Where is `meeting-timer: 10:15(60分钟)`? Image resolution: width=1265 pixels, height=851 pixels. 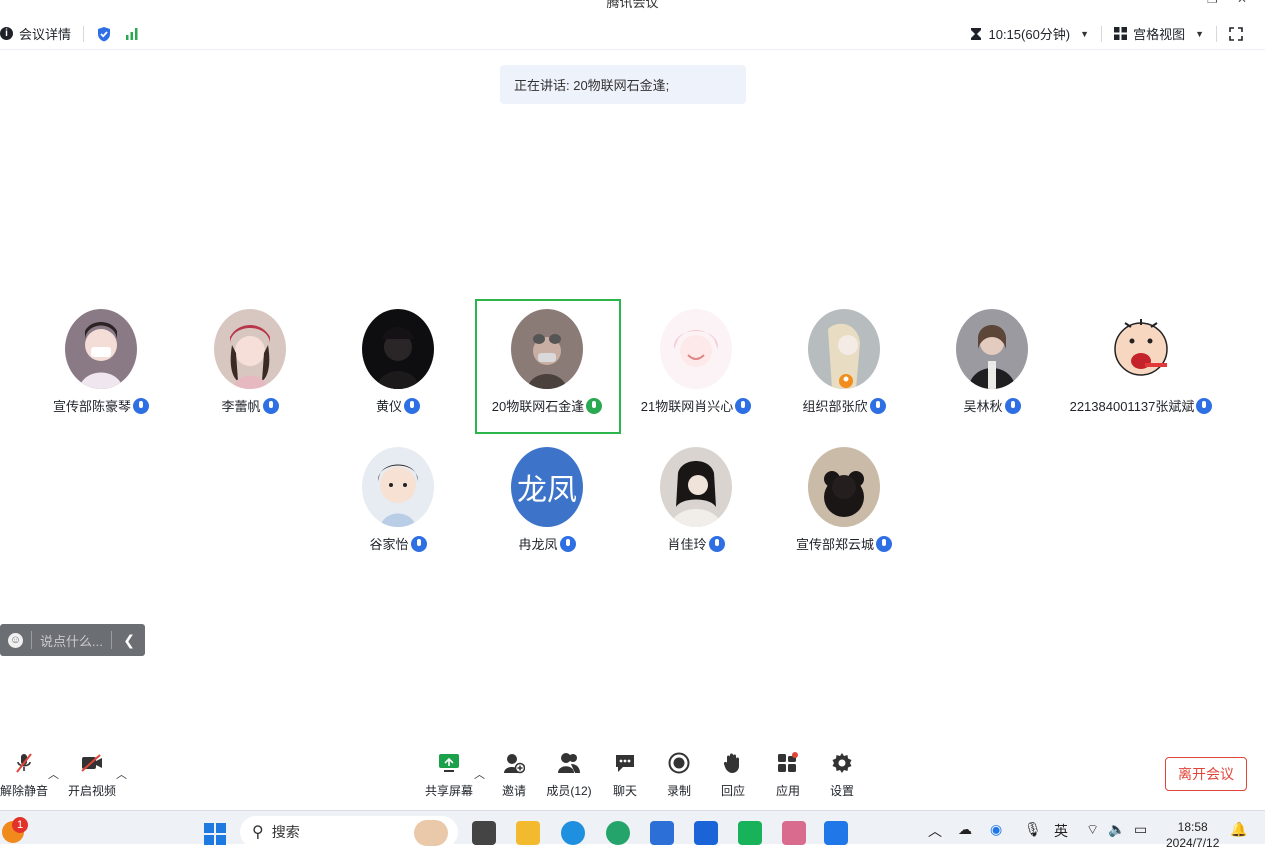
meeting-timer: 10:15(60分钟) is located at coordinates (1029, 33).